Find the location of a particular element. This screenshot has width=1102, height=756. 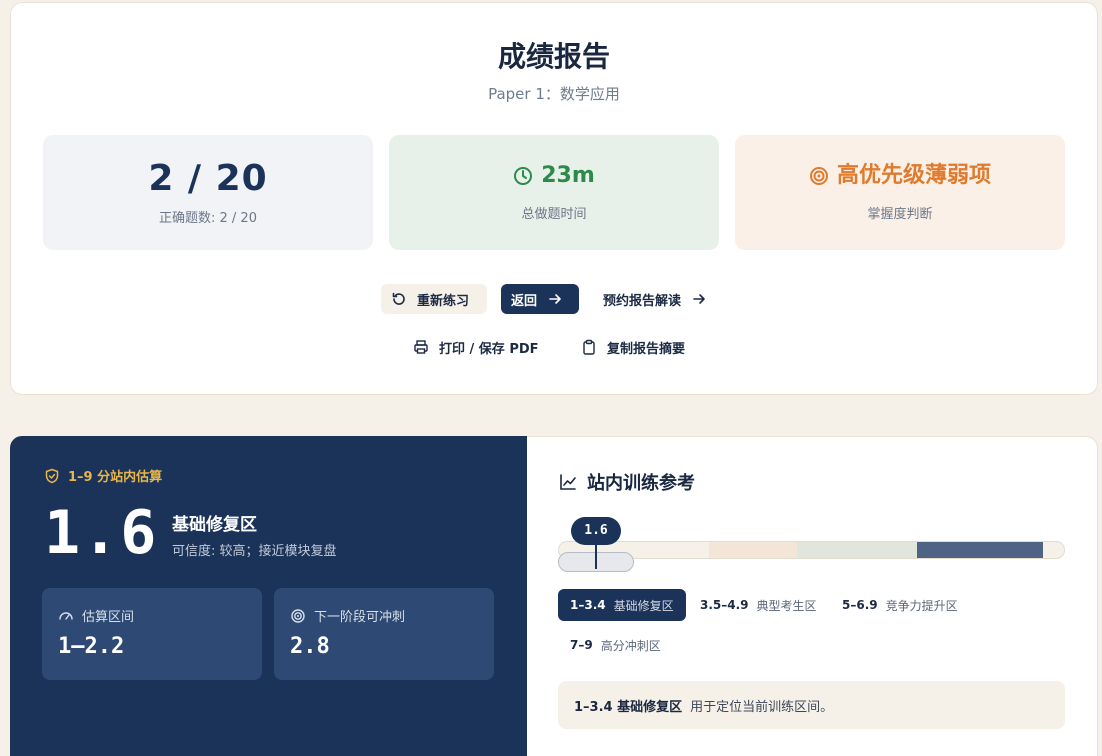

note-text: 用于定位当前训练区间。 is located at coordinates (762, 707).